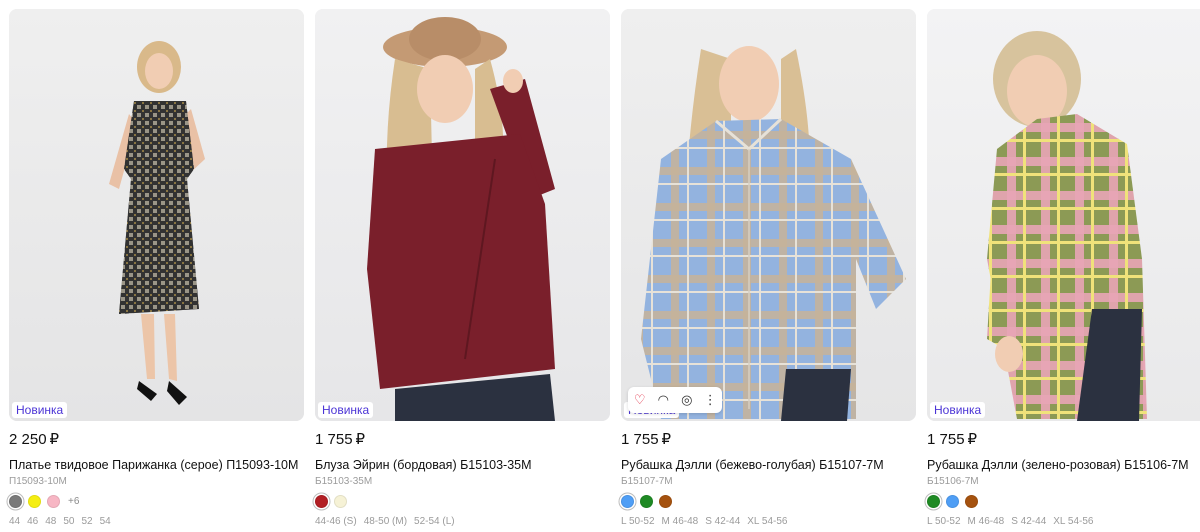  I want to click on size-option: 52, so click(87, 522).